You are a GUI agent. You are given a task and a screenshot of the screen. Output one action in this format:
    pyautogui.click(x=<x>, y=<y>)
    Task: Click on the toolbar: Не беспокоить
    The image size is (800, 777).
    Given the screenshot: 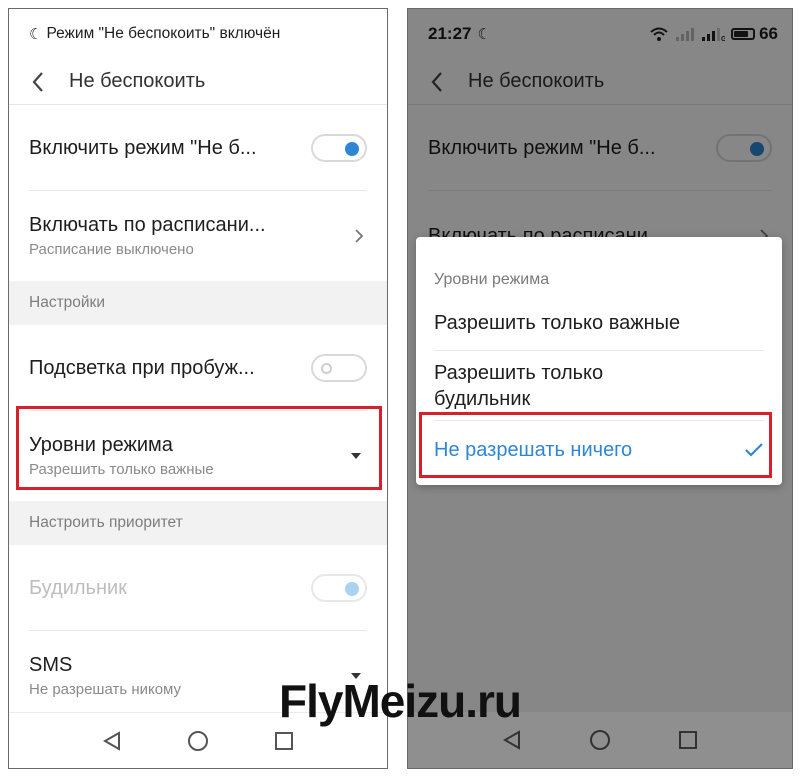 What is the action you would take?
    pyautogui.click(x=198, y=82)
    